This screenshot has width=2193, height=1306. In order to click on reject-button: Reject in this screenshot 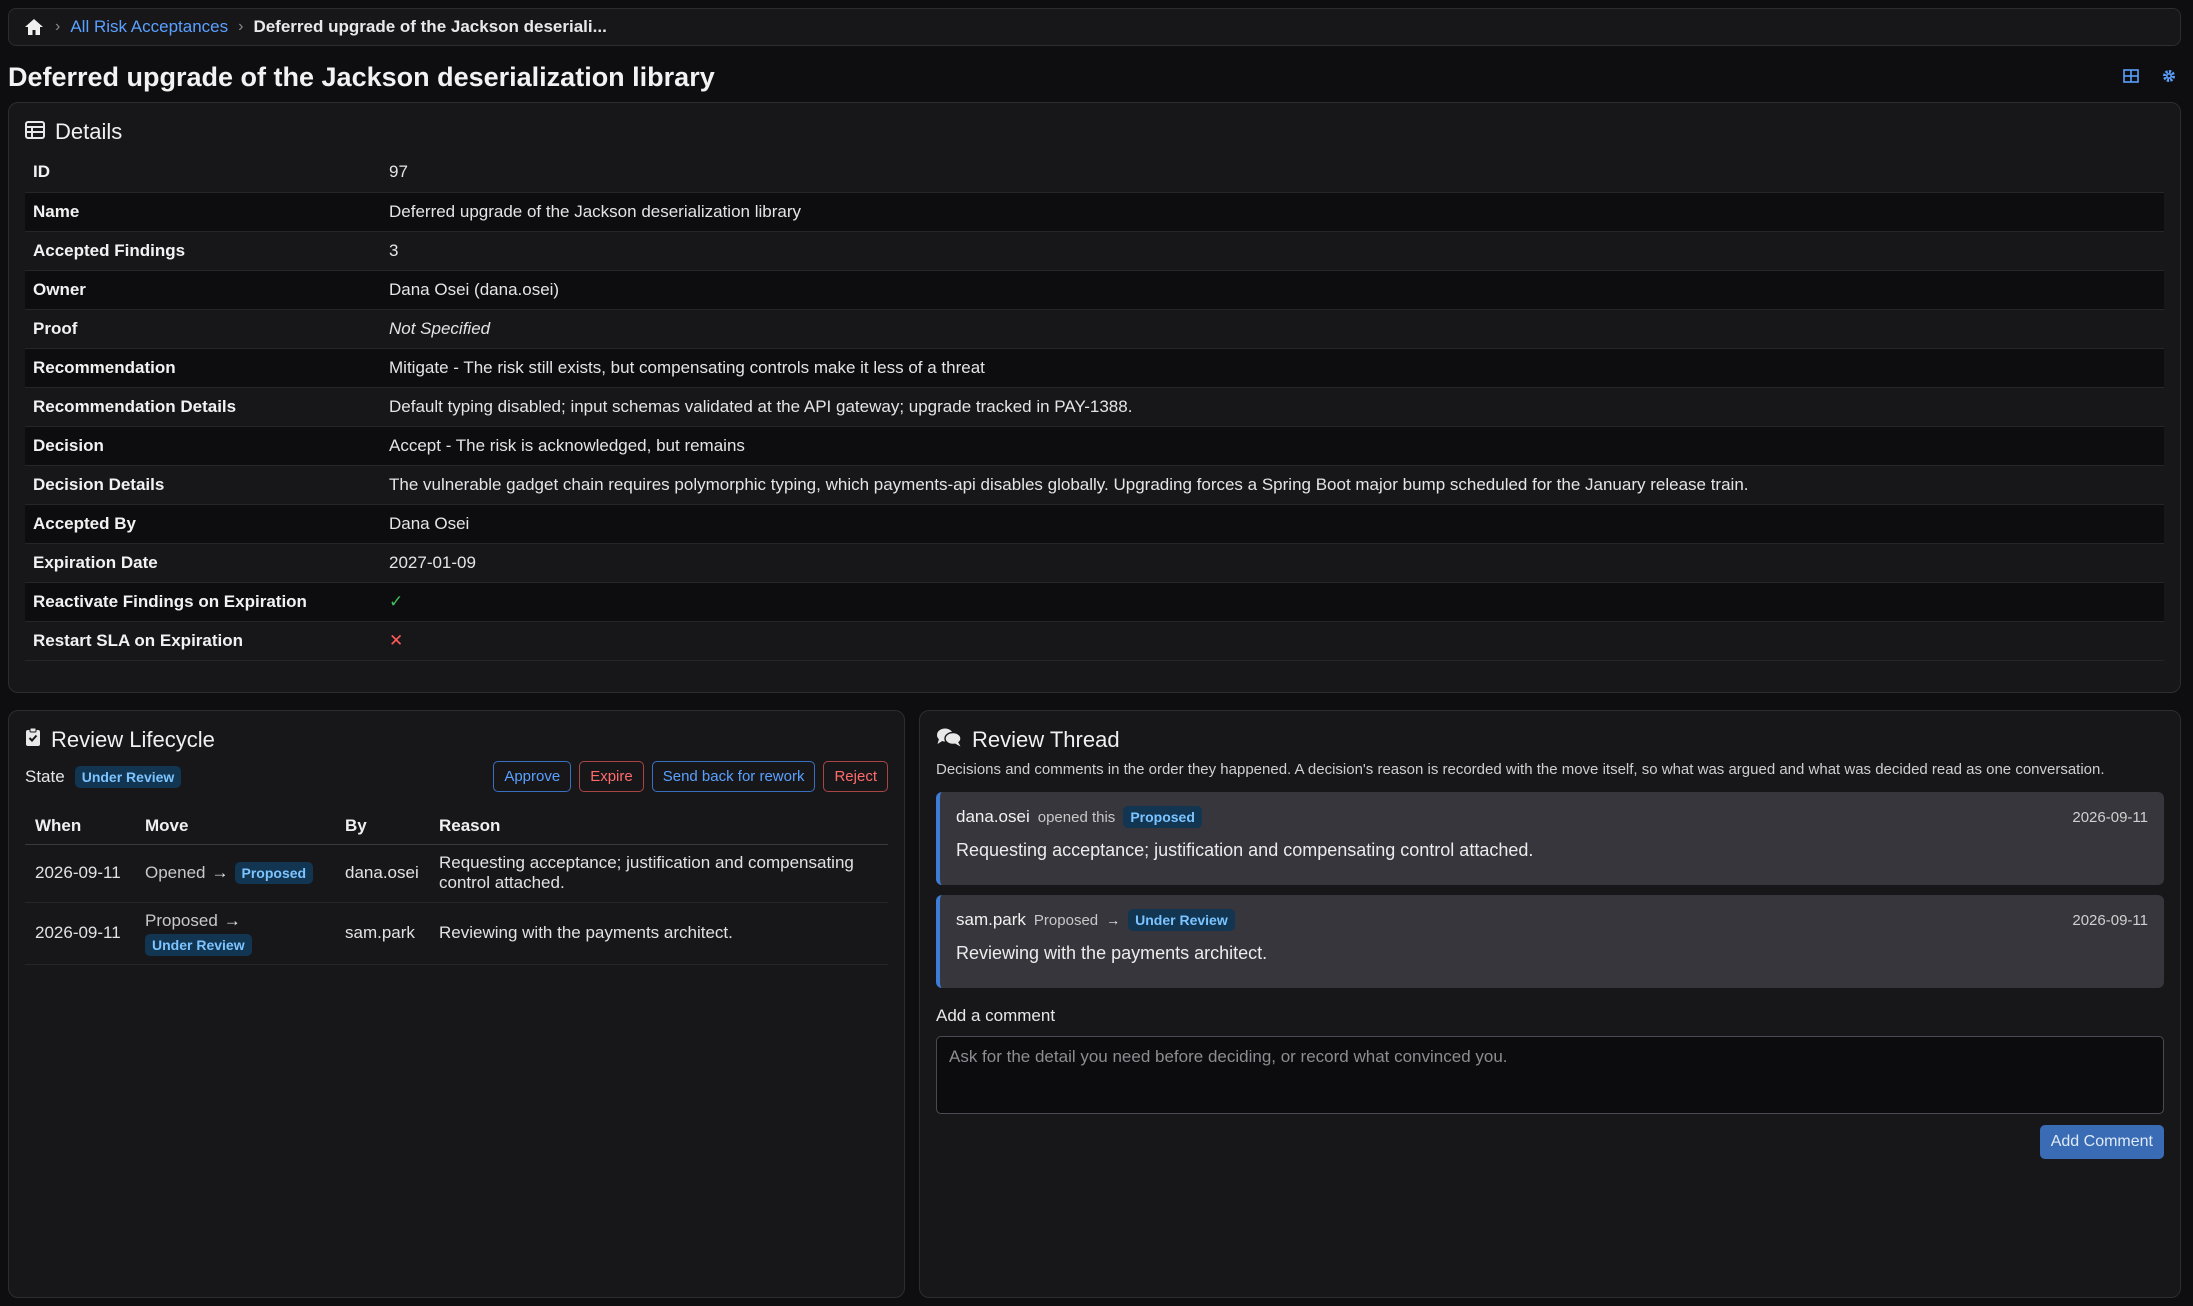, I will do `click(855, 776)`.